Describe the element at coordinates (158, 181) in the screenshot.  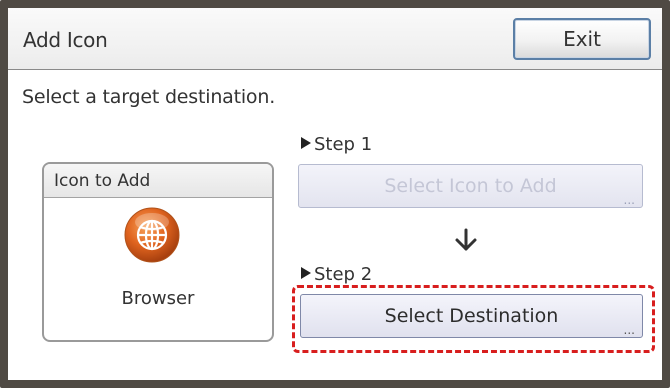
I see `icon-to-add-header: Icon to Add` at that location.